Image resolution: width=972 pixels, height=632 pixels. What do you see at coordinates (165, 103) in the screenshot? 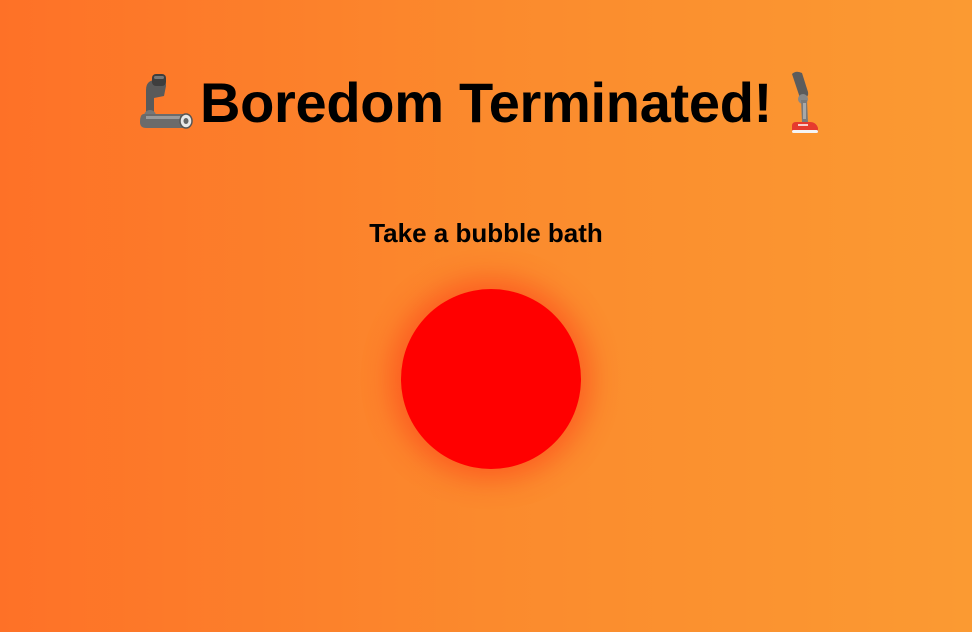
I see `mechanical-arm-icon` at bounding box center [165, 103].